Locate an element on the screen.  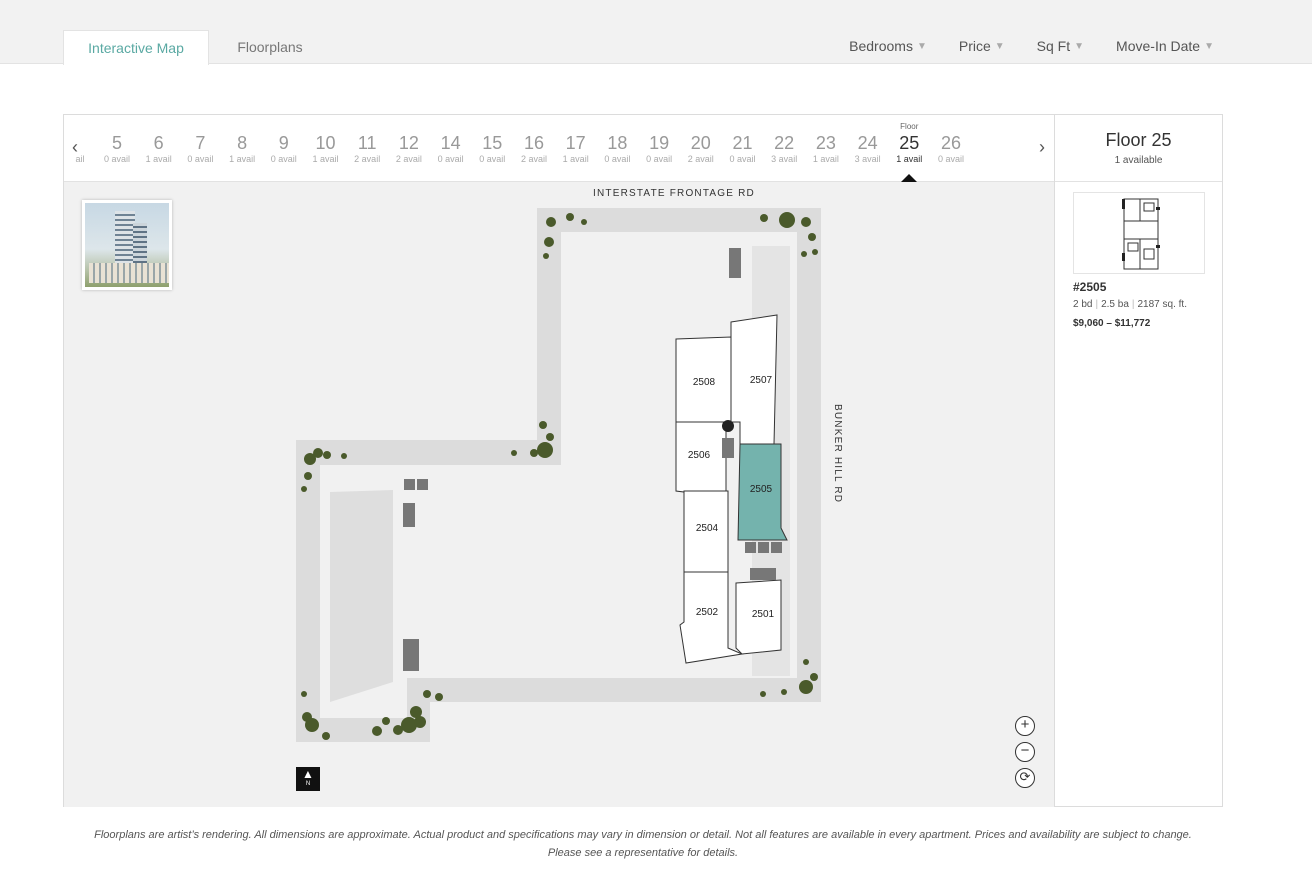
floor-number: 10 is located at coordinates (325, 143).